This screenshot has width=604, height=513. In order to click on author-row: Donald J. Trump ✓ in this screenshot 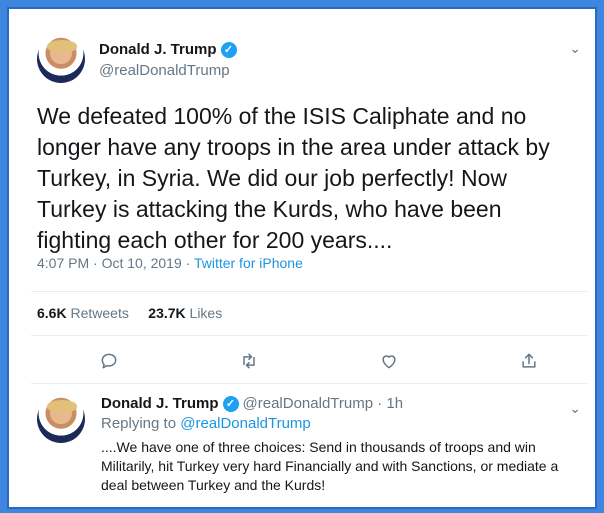, I will do `click(168, 49)`.